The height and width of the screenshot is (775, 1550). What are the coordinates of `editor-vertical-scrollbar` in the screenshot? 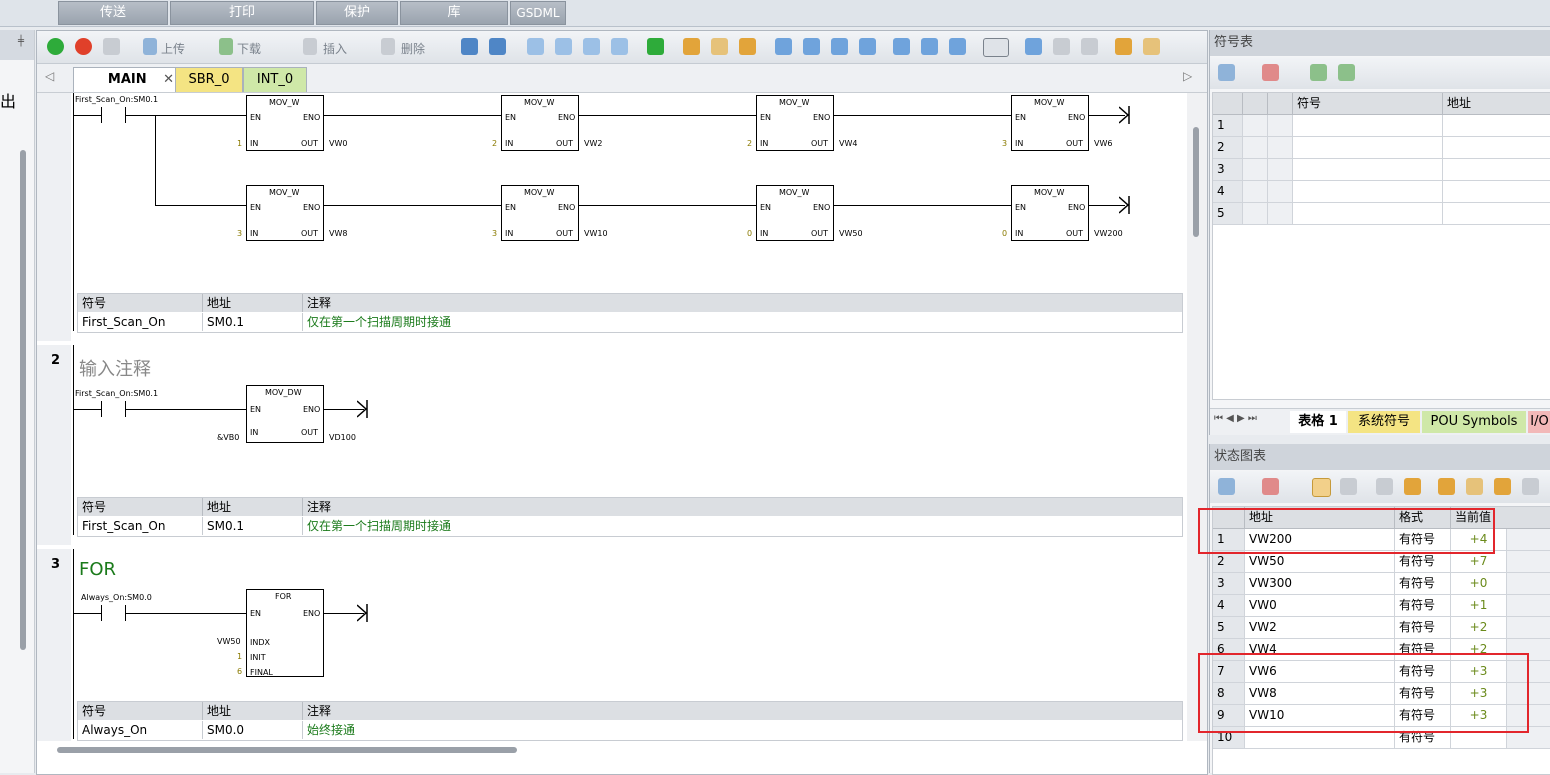 It's located at (1197, 417).